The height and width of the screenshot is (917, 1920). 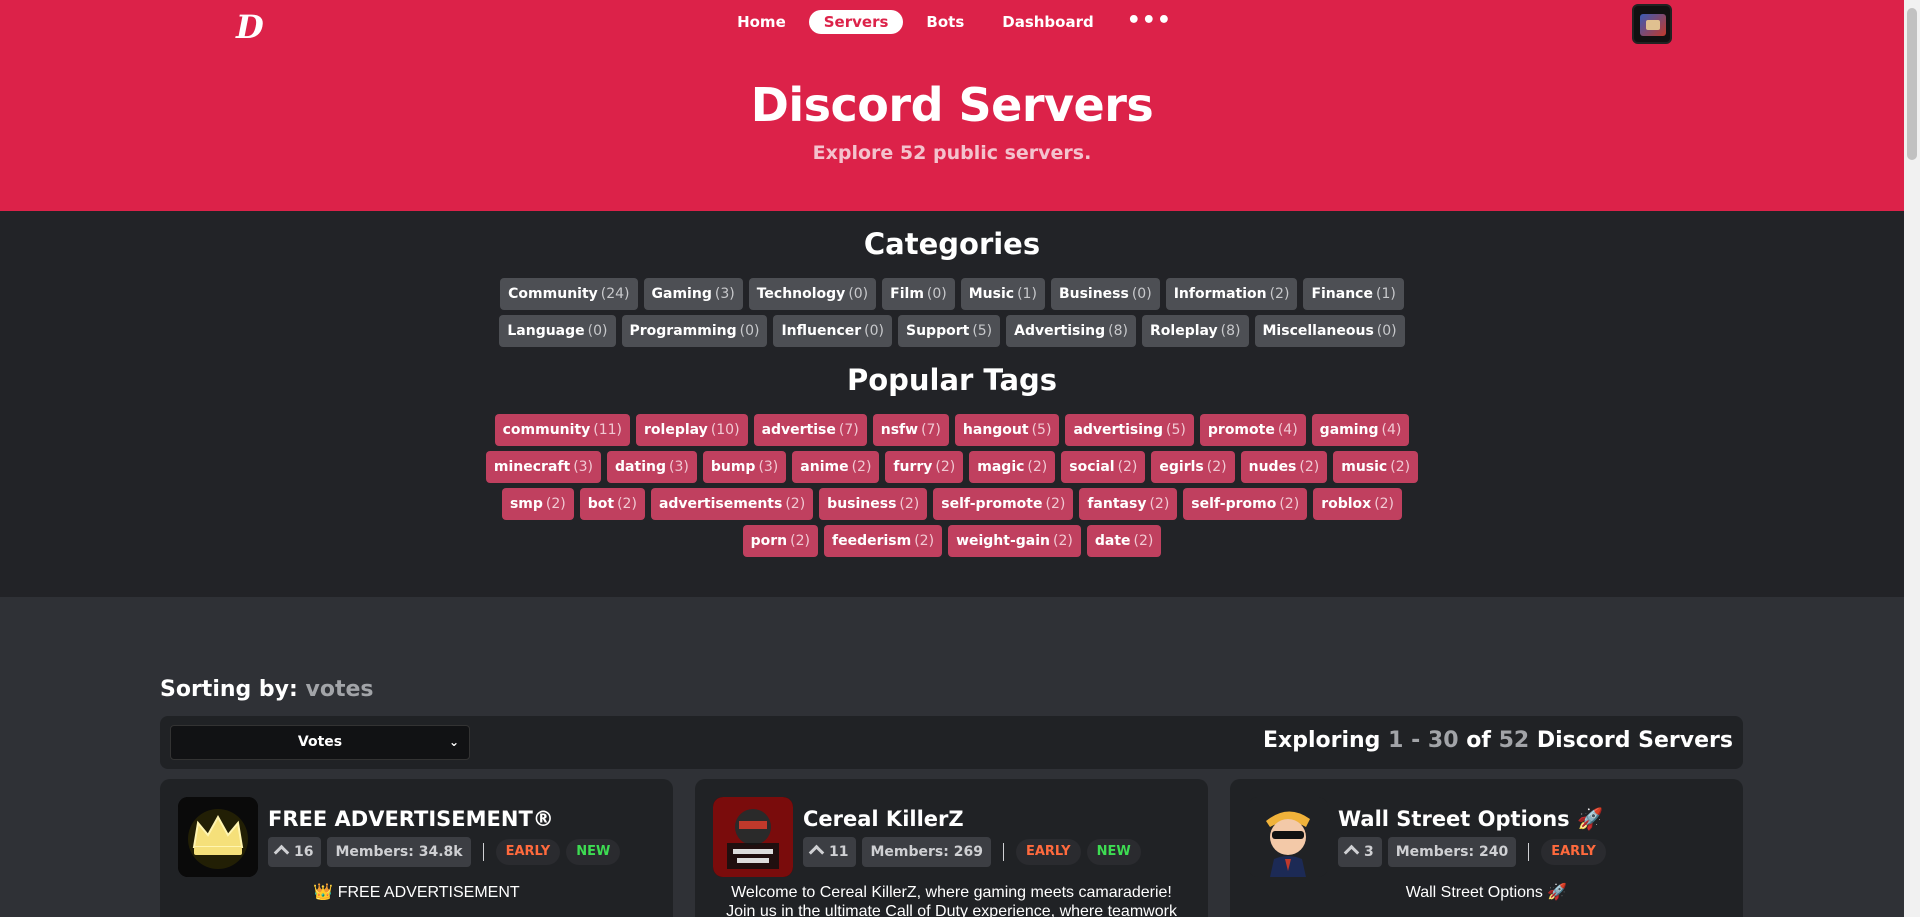 I want to click on category-chip: Gaming (3), so click(x=693, y=294).